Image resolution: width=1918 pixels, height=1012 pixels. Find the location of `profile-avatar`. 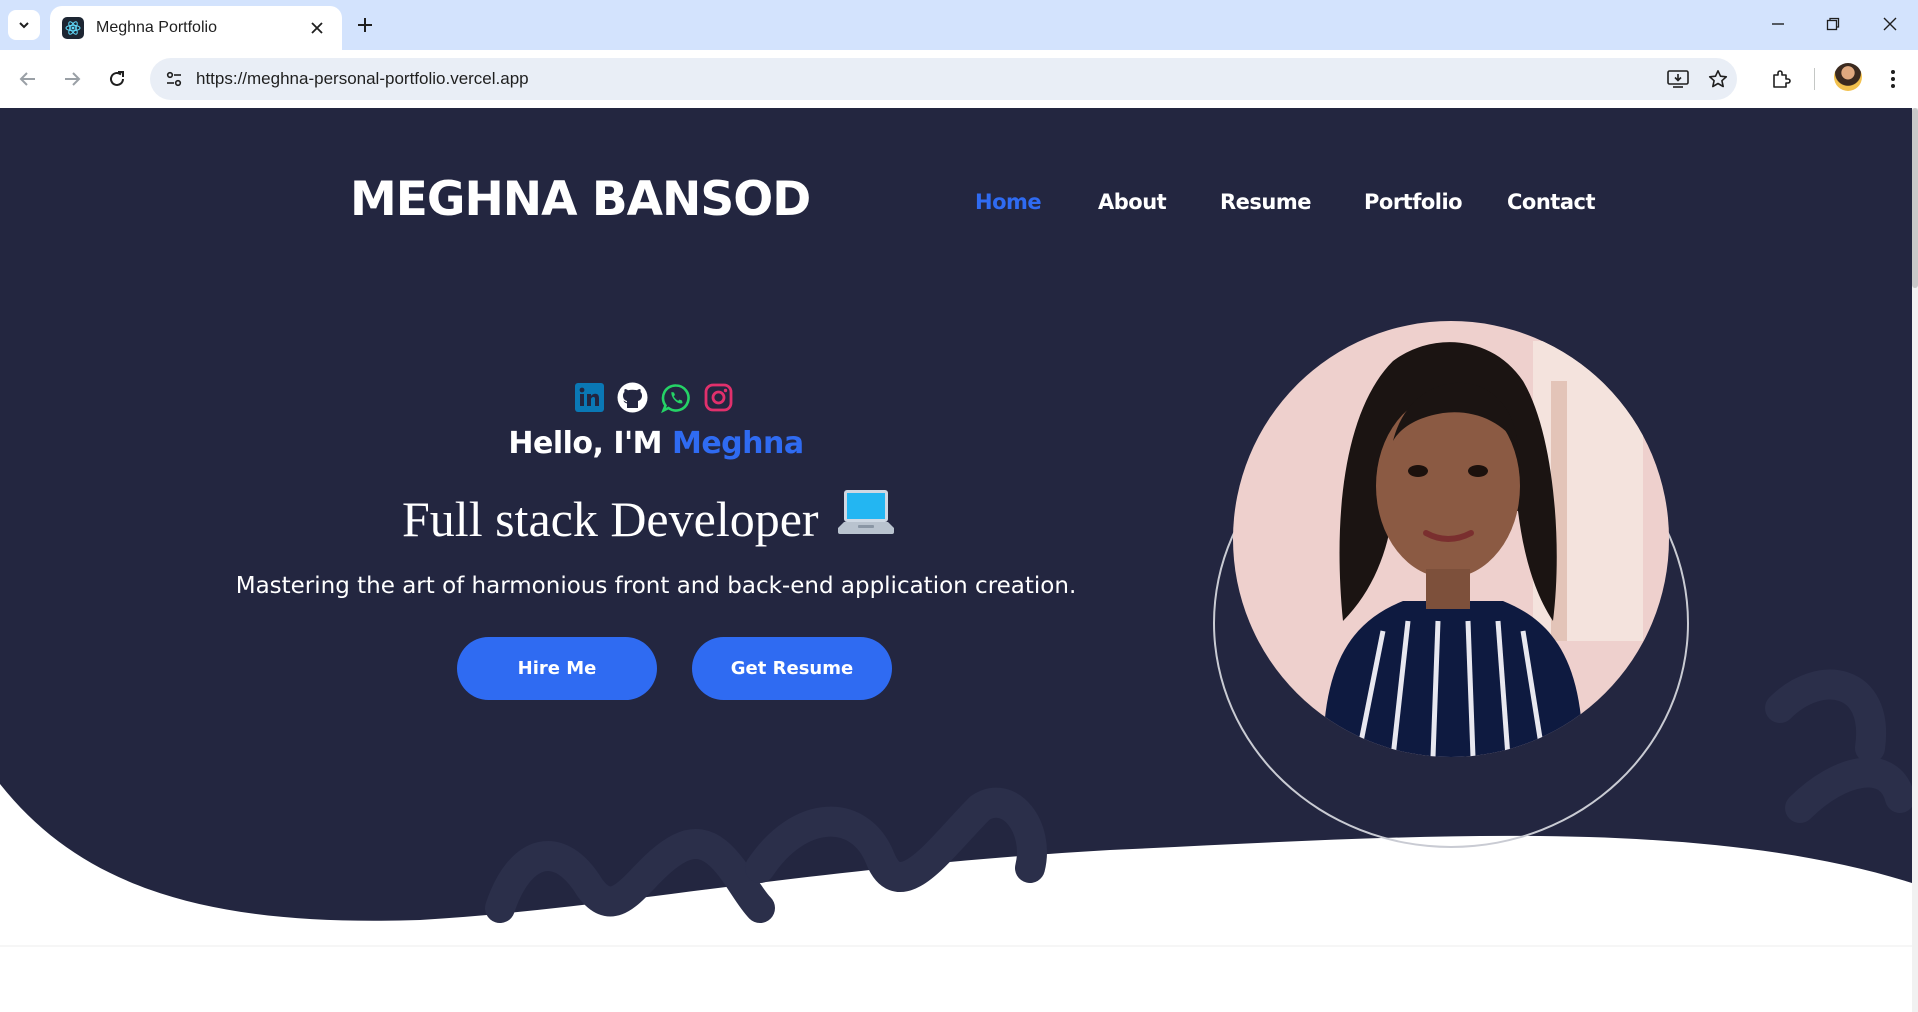

profile-avatar is located at coordinates (1848, 77).